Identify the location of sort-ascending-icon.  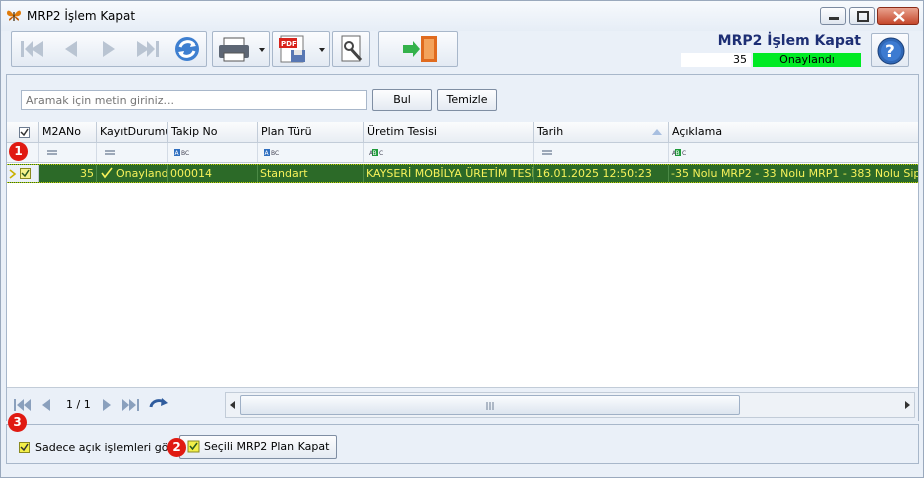
(657, 132).